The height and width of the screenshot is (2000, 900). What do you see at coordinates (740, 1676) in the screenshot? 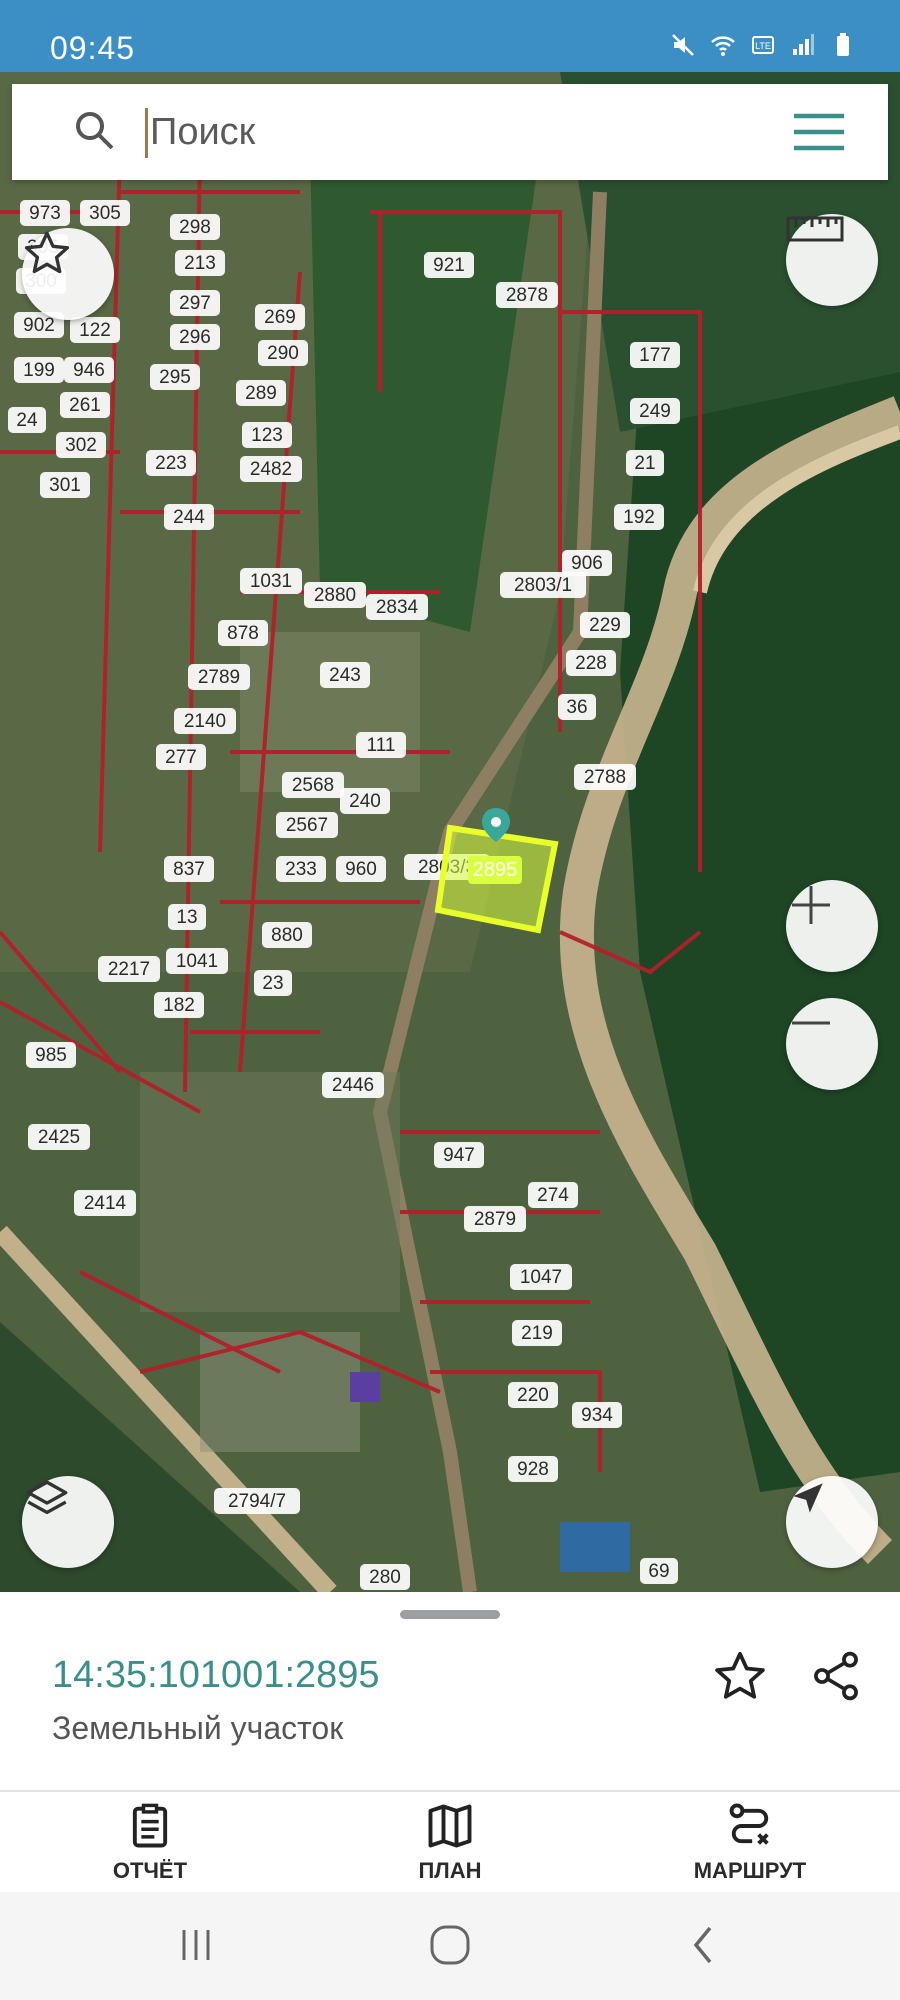
I see `add-favorite-star-icon` at bounding box center [740, 1676].